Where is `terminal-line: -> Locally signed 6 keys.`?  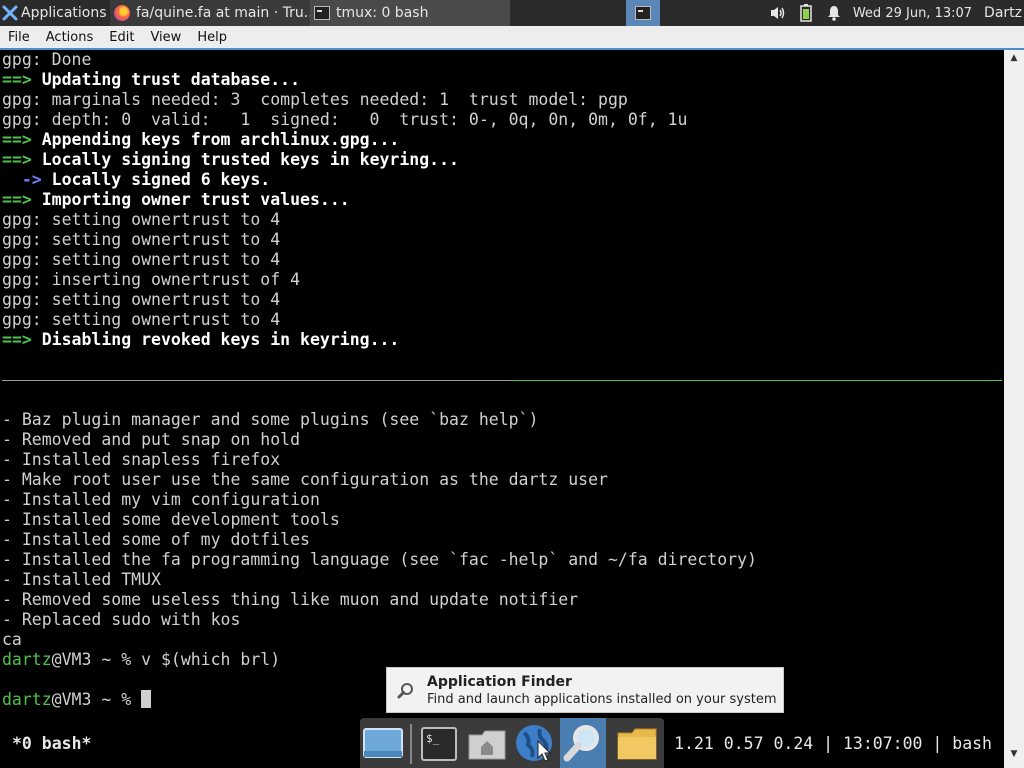 terminal-line: -> Locally signed 6 keys. is located at coordinates (136, 180).